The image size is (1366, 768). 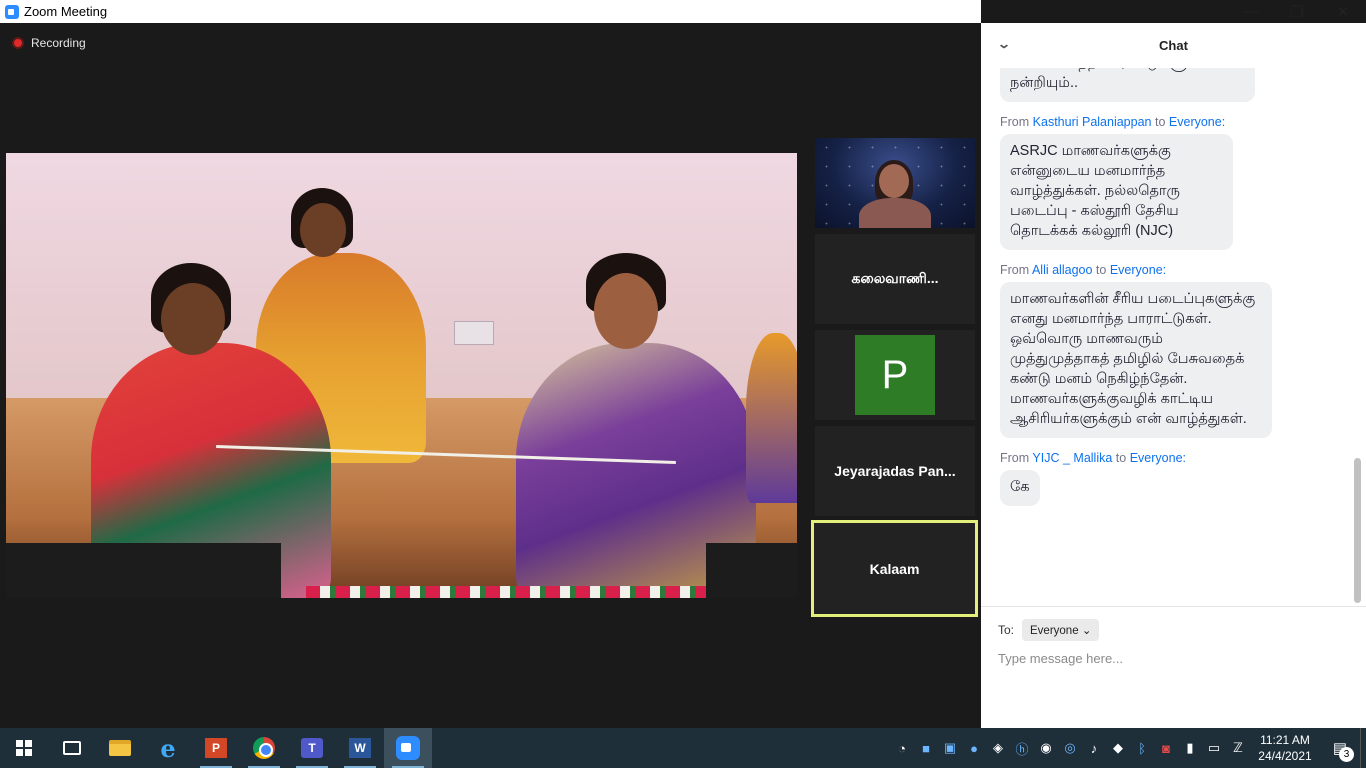 I want to click on participant-body, so click(x=895, y=213).